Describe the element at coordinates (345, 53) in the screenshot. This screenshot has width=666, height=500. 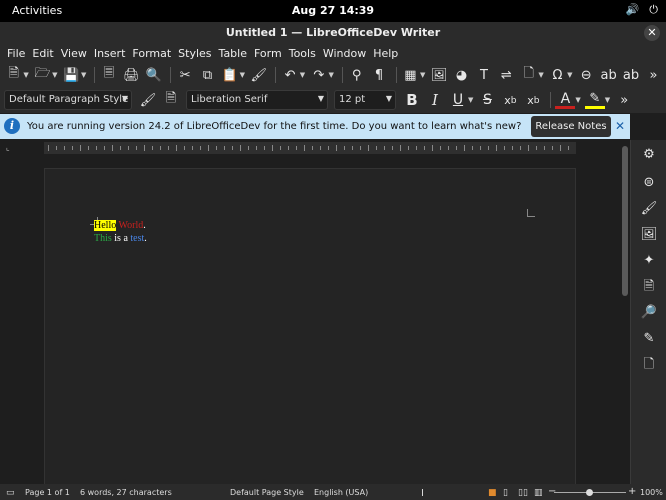
I see `menu-window: Window` at that location.